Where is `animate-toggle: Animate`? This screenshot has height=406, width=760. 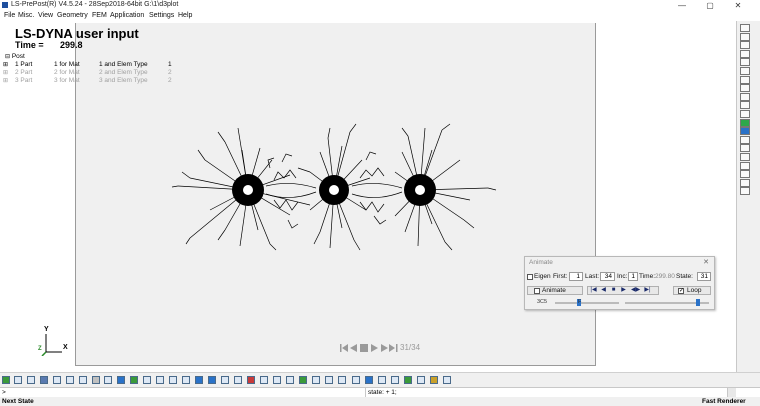
animate-toggle: Animate is located at coordinates (555, 290).